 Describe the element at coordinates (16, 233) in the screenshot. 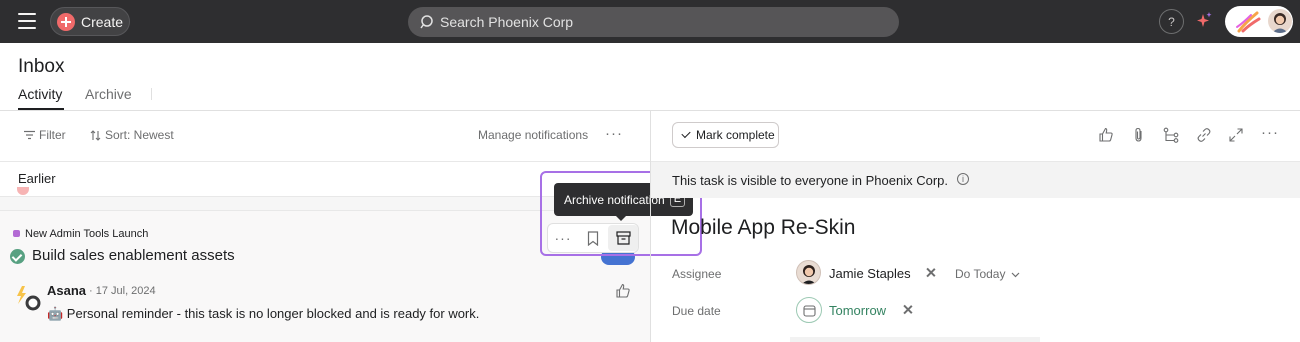

I see `project-color-icon` at that location.